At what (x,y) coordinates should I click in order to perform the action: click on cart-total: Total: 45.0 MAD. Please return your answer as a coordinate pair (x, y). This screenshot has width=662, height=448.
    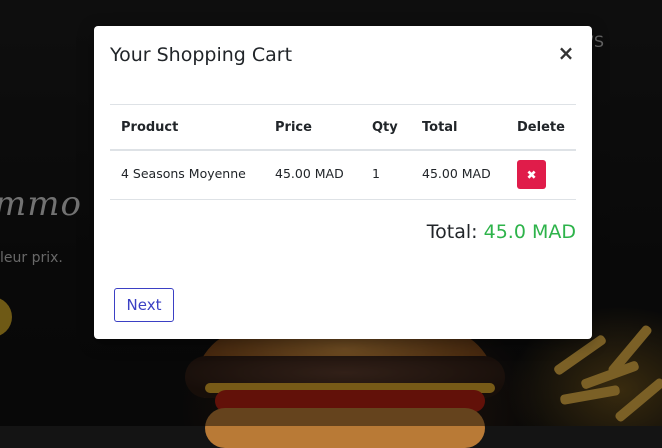
    Looking at the image, I should click on (501, 232).